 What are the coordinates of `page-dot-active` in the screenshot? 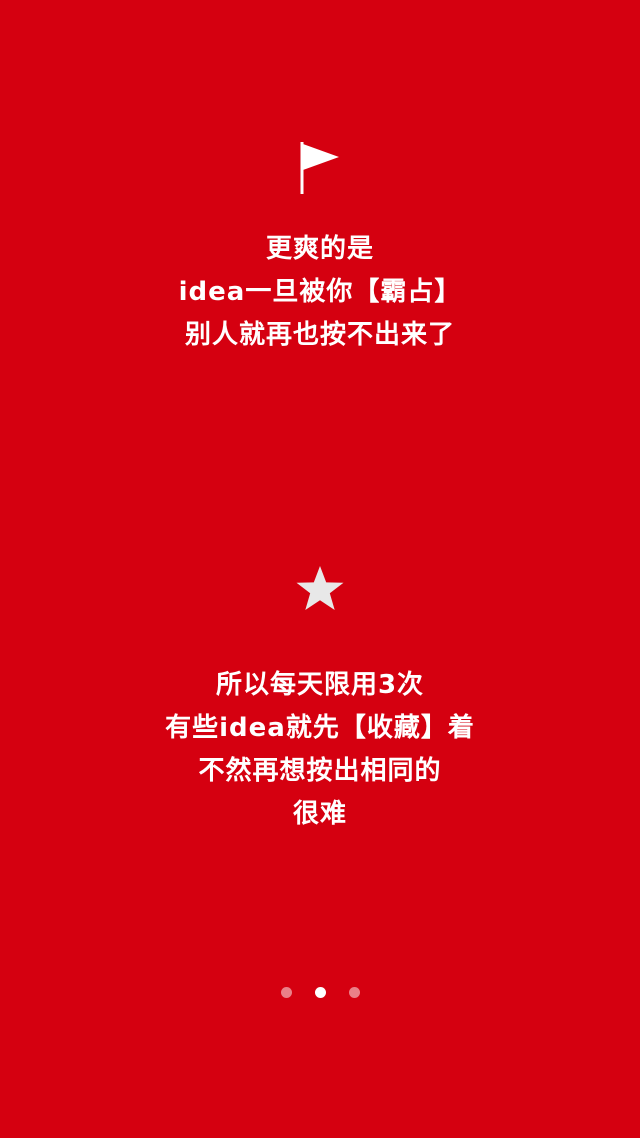 It's located at (320, 992).